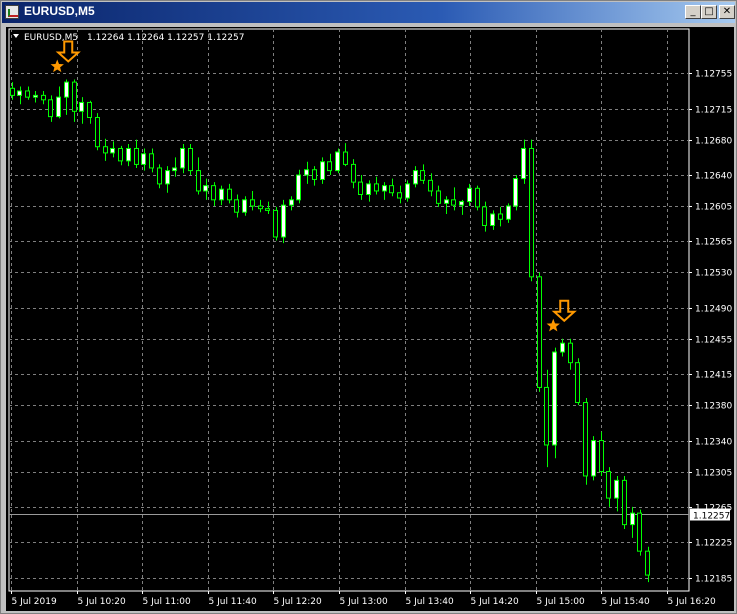  I want to click on x-tick-label: 5 Jul 16:20, so click(692, 602).